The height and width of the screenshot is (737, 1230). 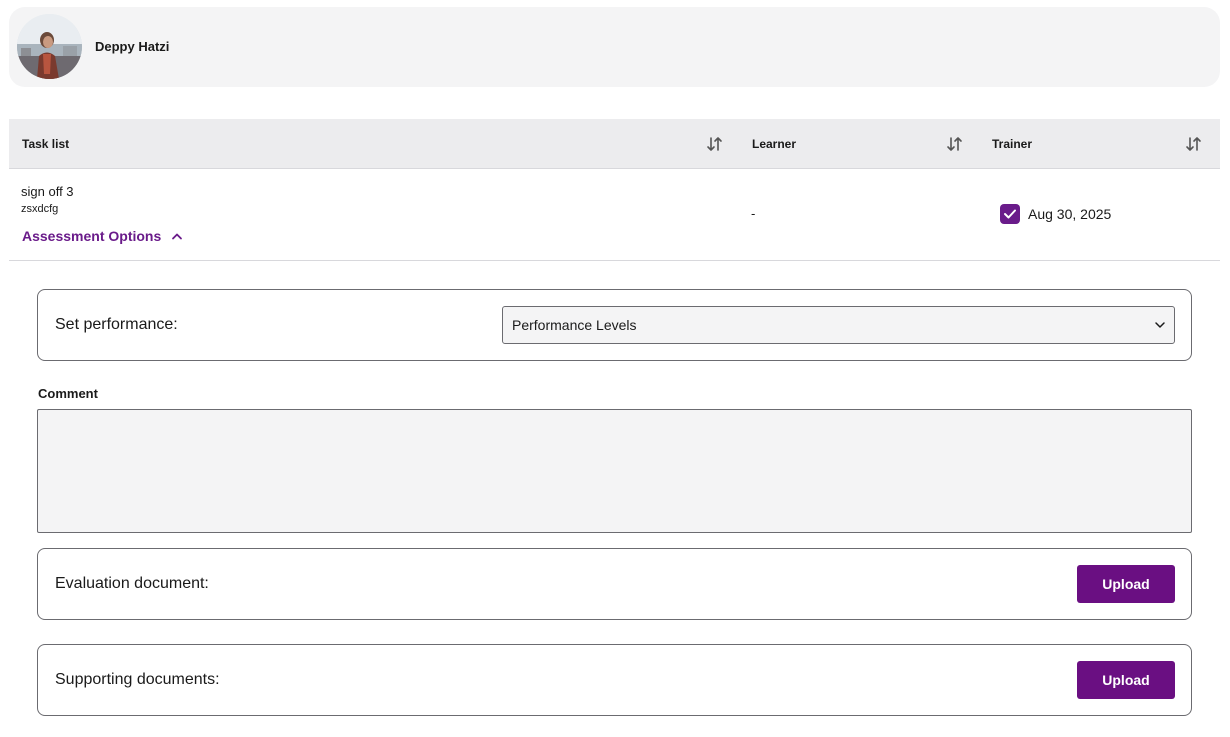 I want to click on trainer-date: Aug 30, 2025, so click(x=1070, y=214).